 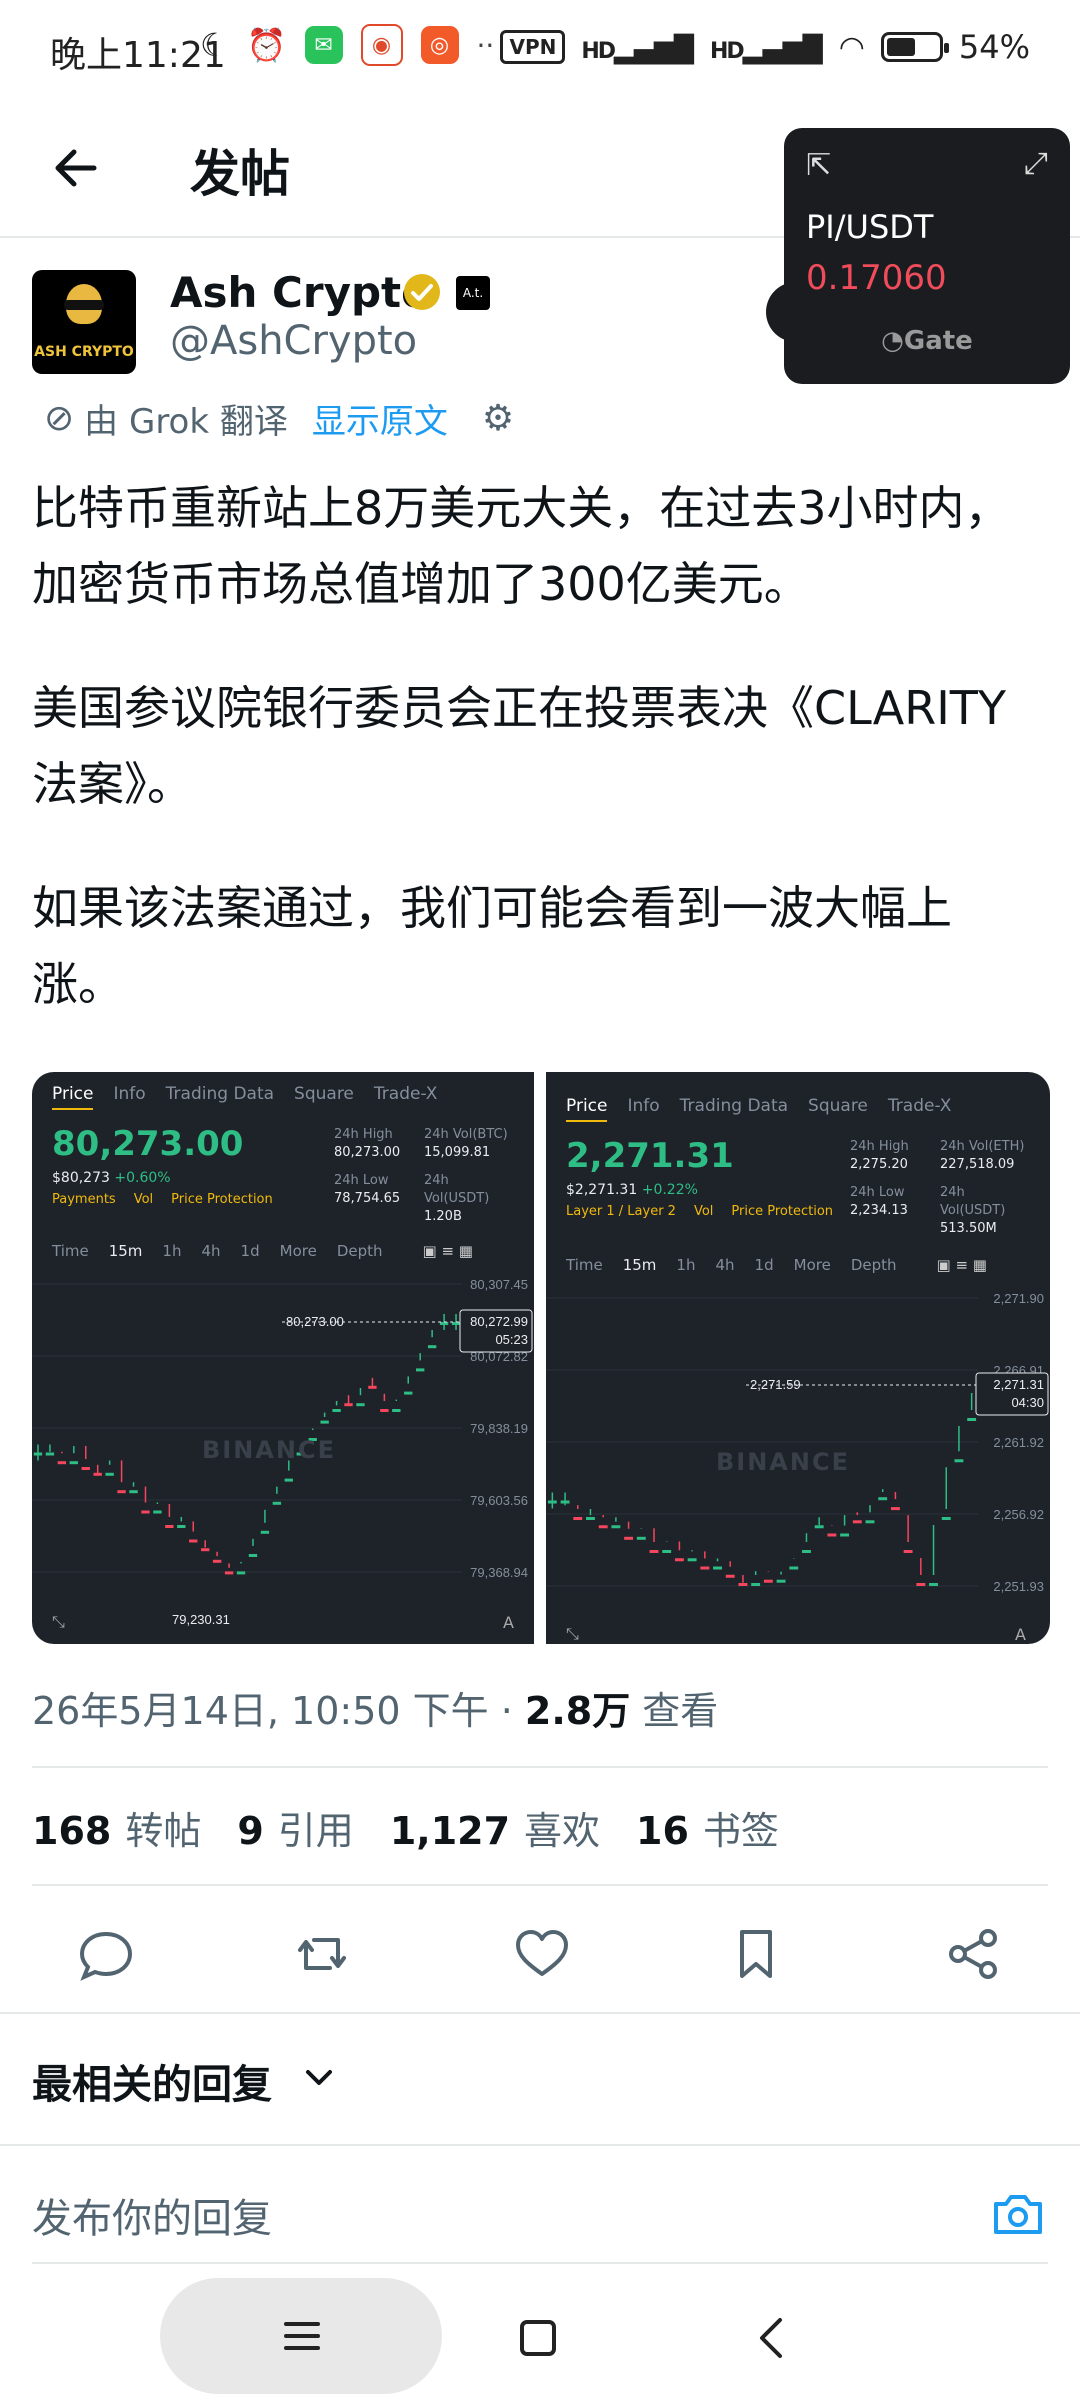 What do you see at coordinates (116, 1827) in the screenshot?
I see `reposts-count: 168 转帖` at bounding box center [116, 1827].